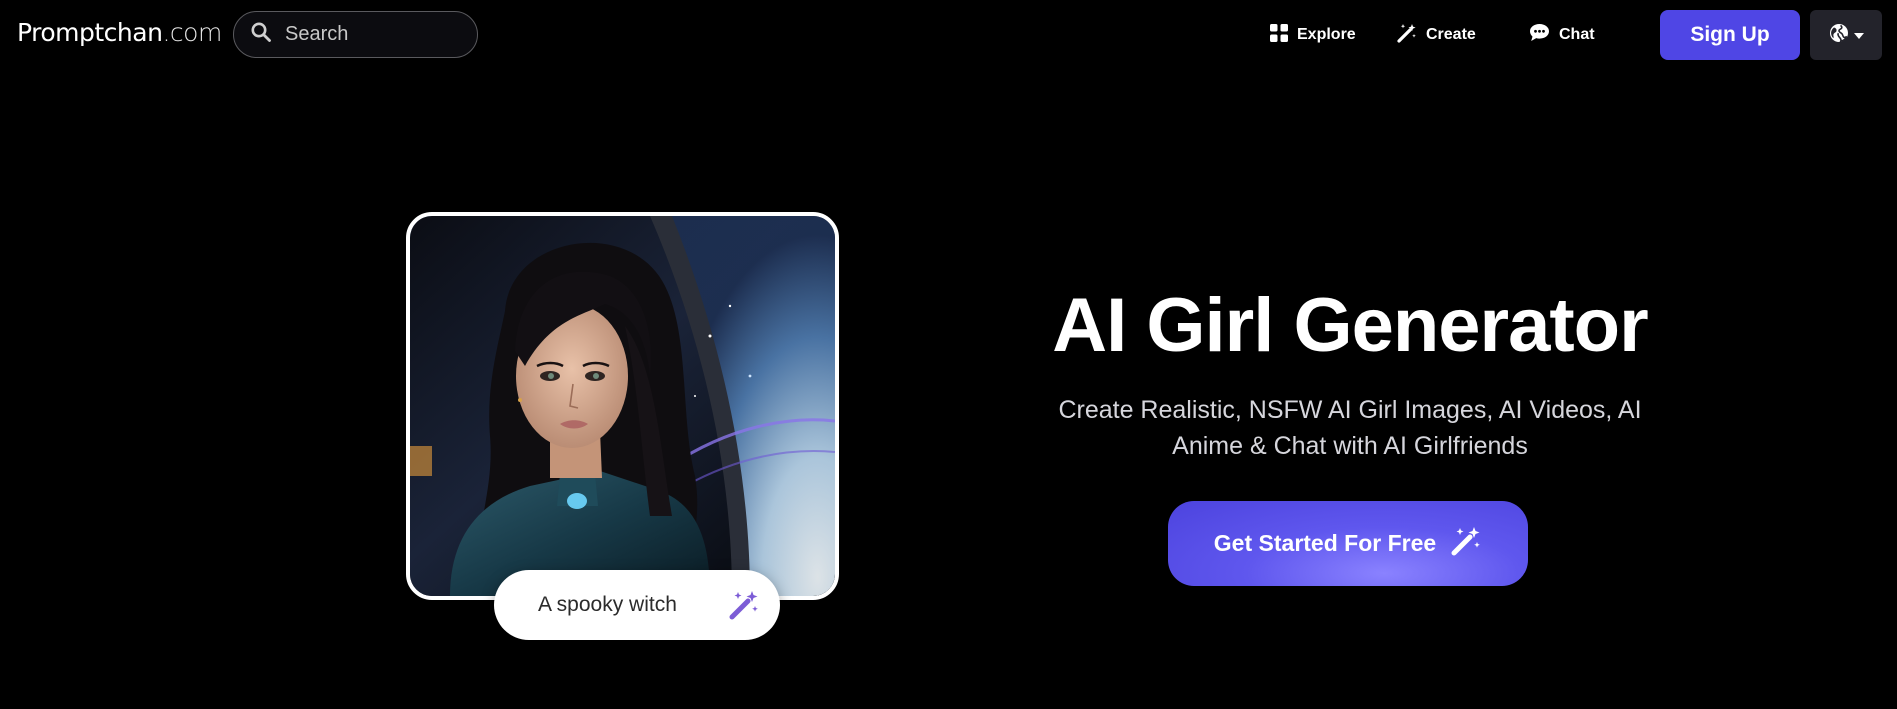  What do you see at coordinates (948, 35) in the screenshot?
I see `top-navigation-bar: Promptchan.com Explore` at bounding box center [948, 35].